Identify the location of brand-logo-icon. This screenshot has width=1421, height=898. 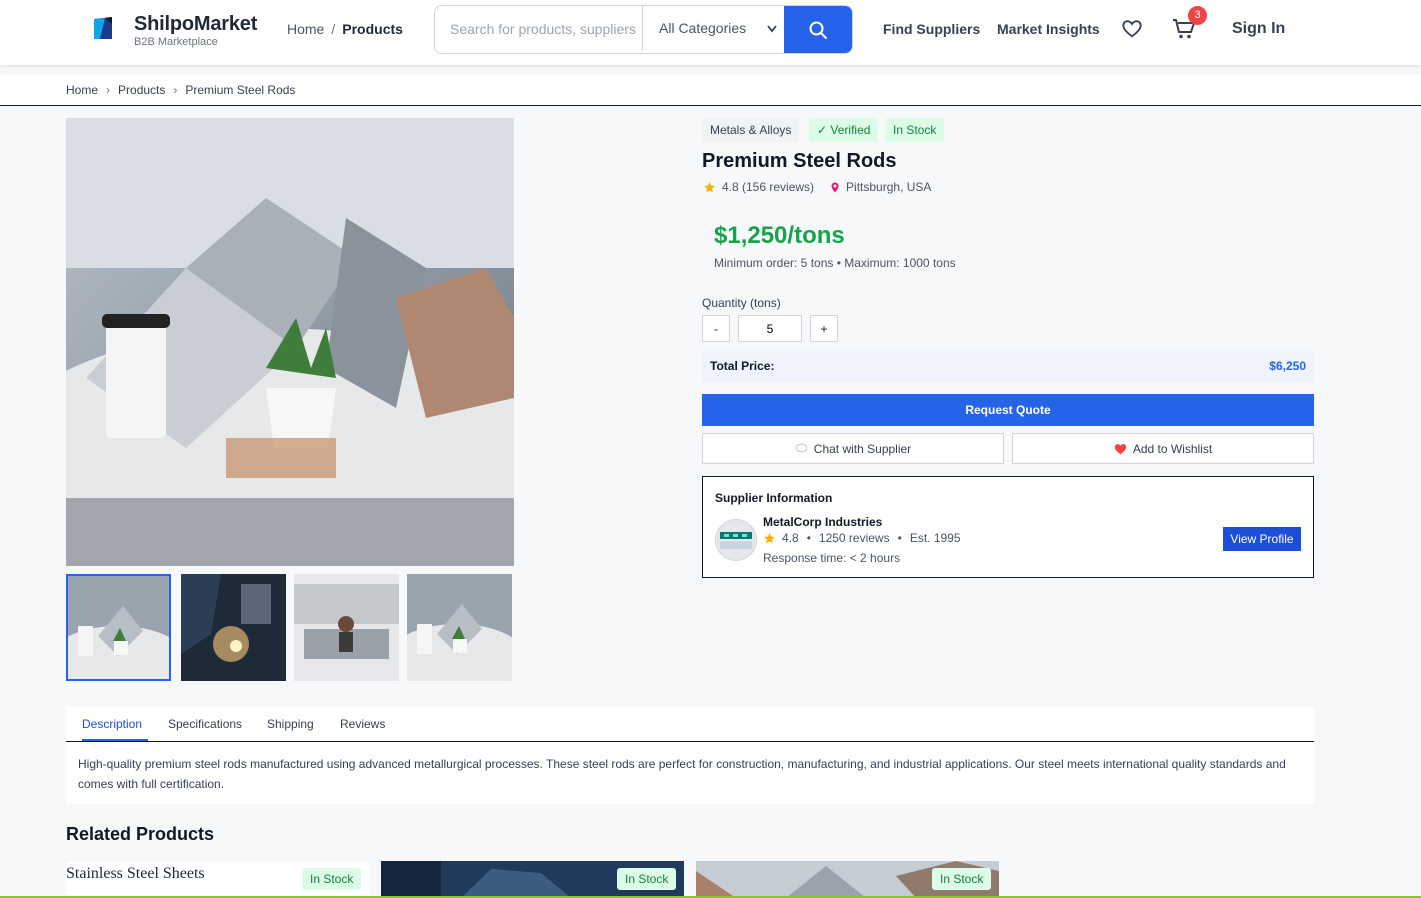
(103, 28).